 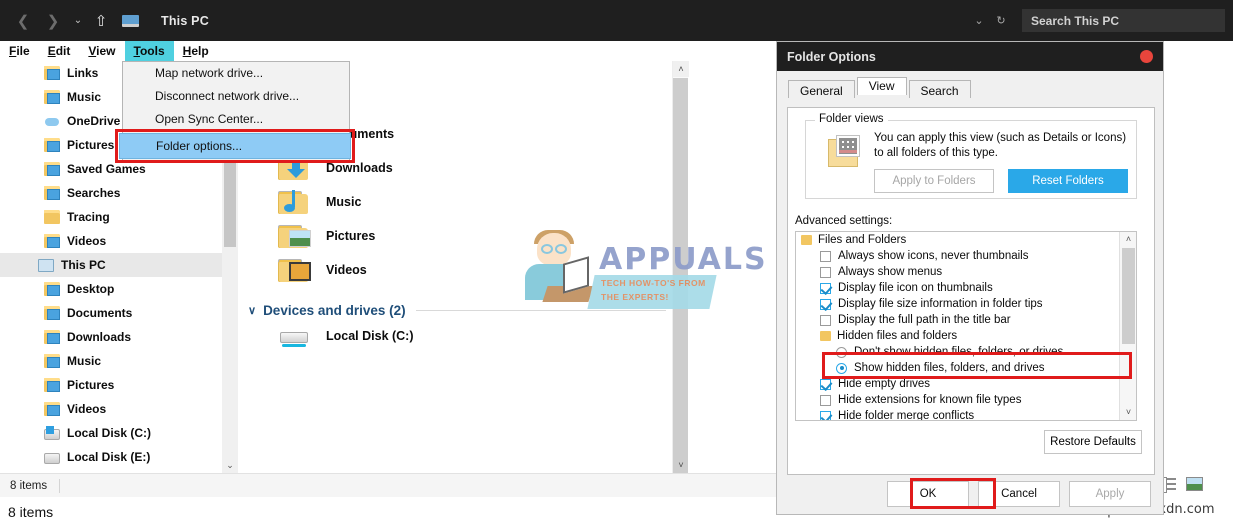 I want to click on chevron-down-icon: ∨, so click(x=252, y=310).